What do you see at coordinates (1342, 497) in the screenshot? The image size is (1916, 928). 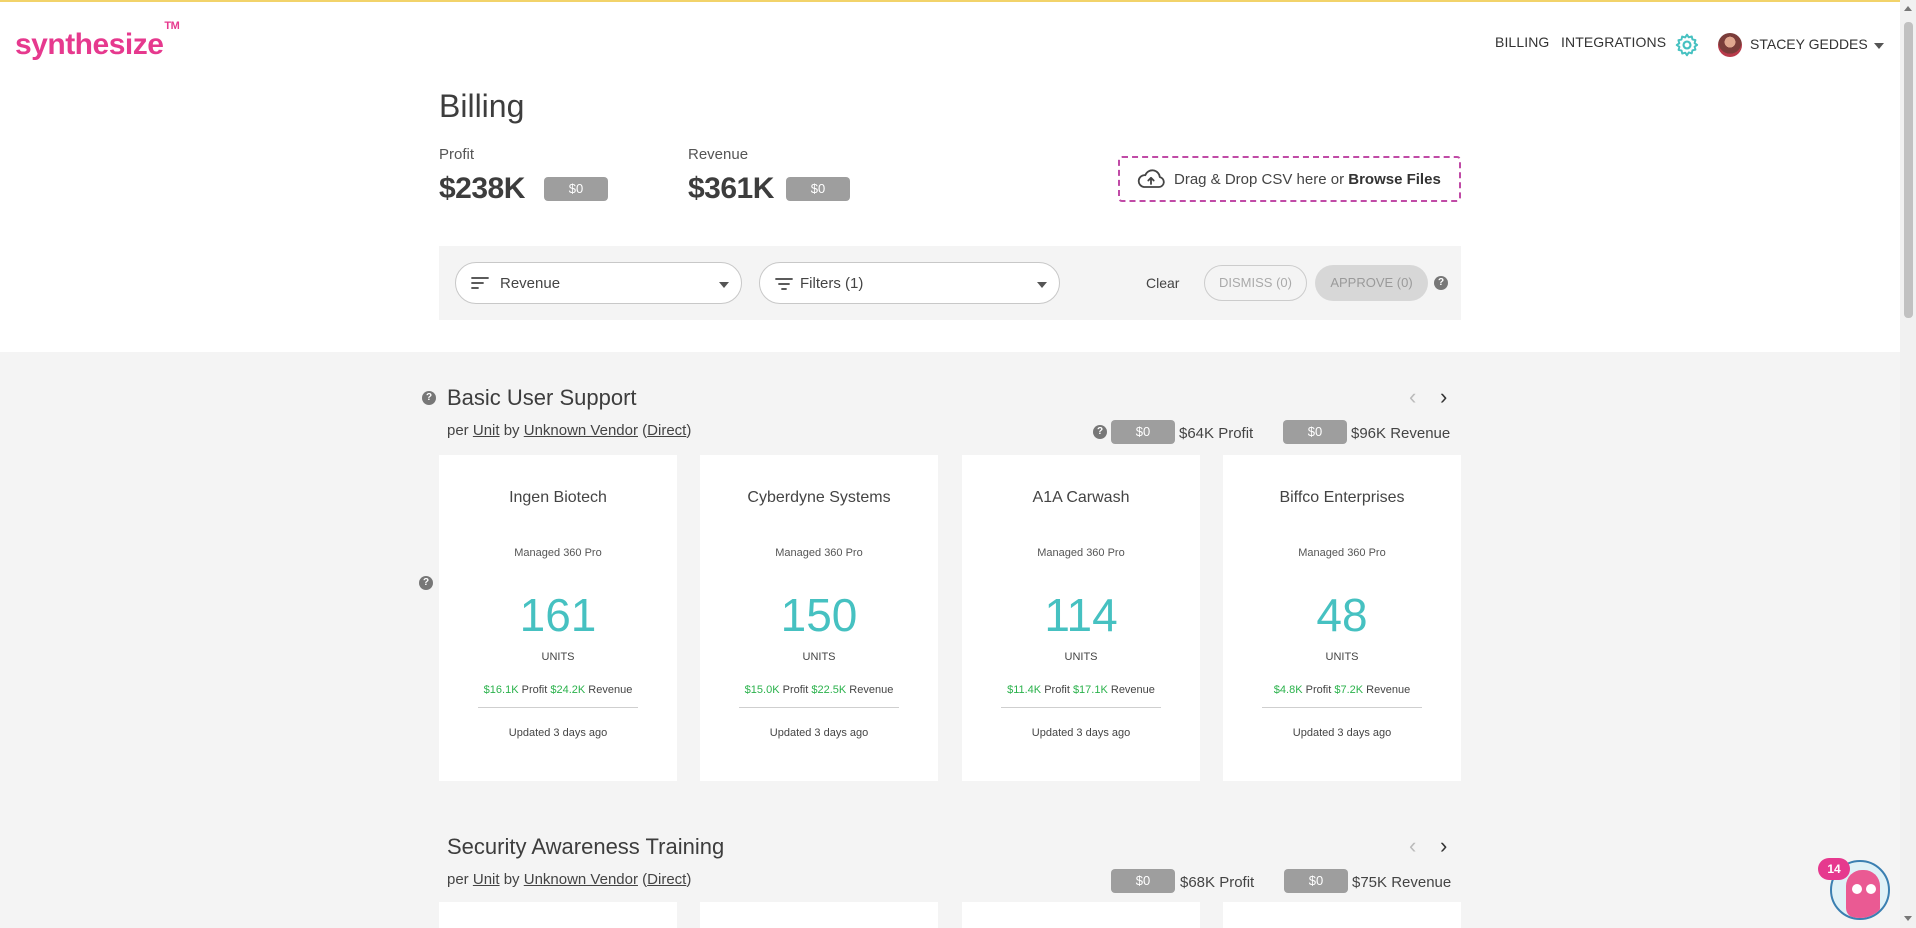 I see `card-customer-name: Biffco Enterprises` at bounding box center [1342, 497].